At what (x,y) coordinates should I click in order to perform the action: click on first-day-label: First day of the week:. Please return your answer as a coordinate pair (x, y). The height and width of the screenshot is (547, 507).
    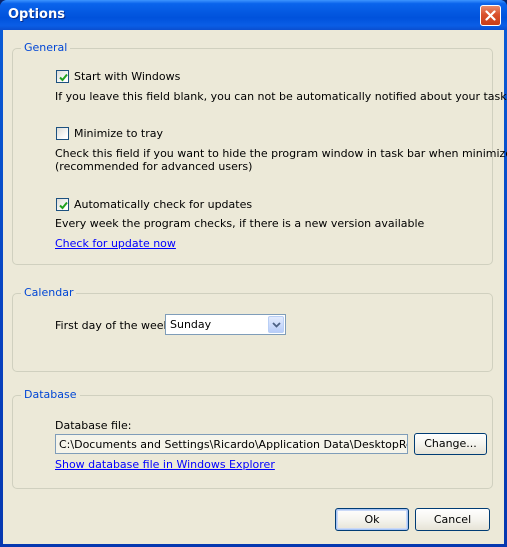
    Looking at the image, I should click on (114, 325).